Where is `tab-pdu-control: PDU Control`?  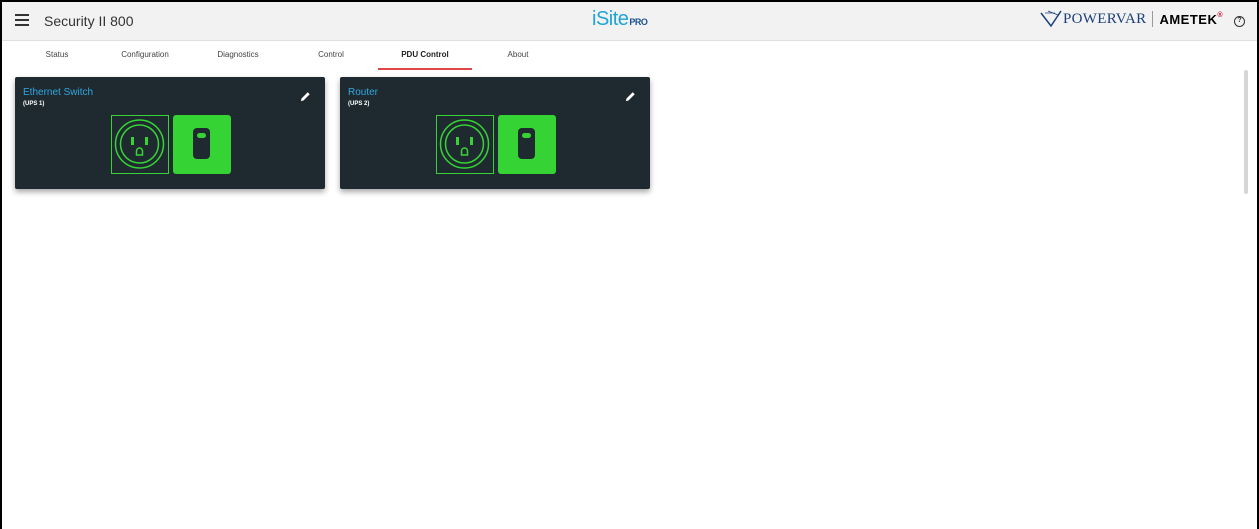
tab-pdu-control: PDU Control is located at coordinates (425, 56).